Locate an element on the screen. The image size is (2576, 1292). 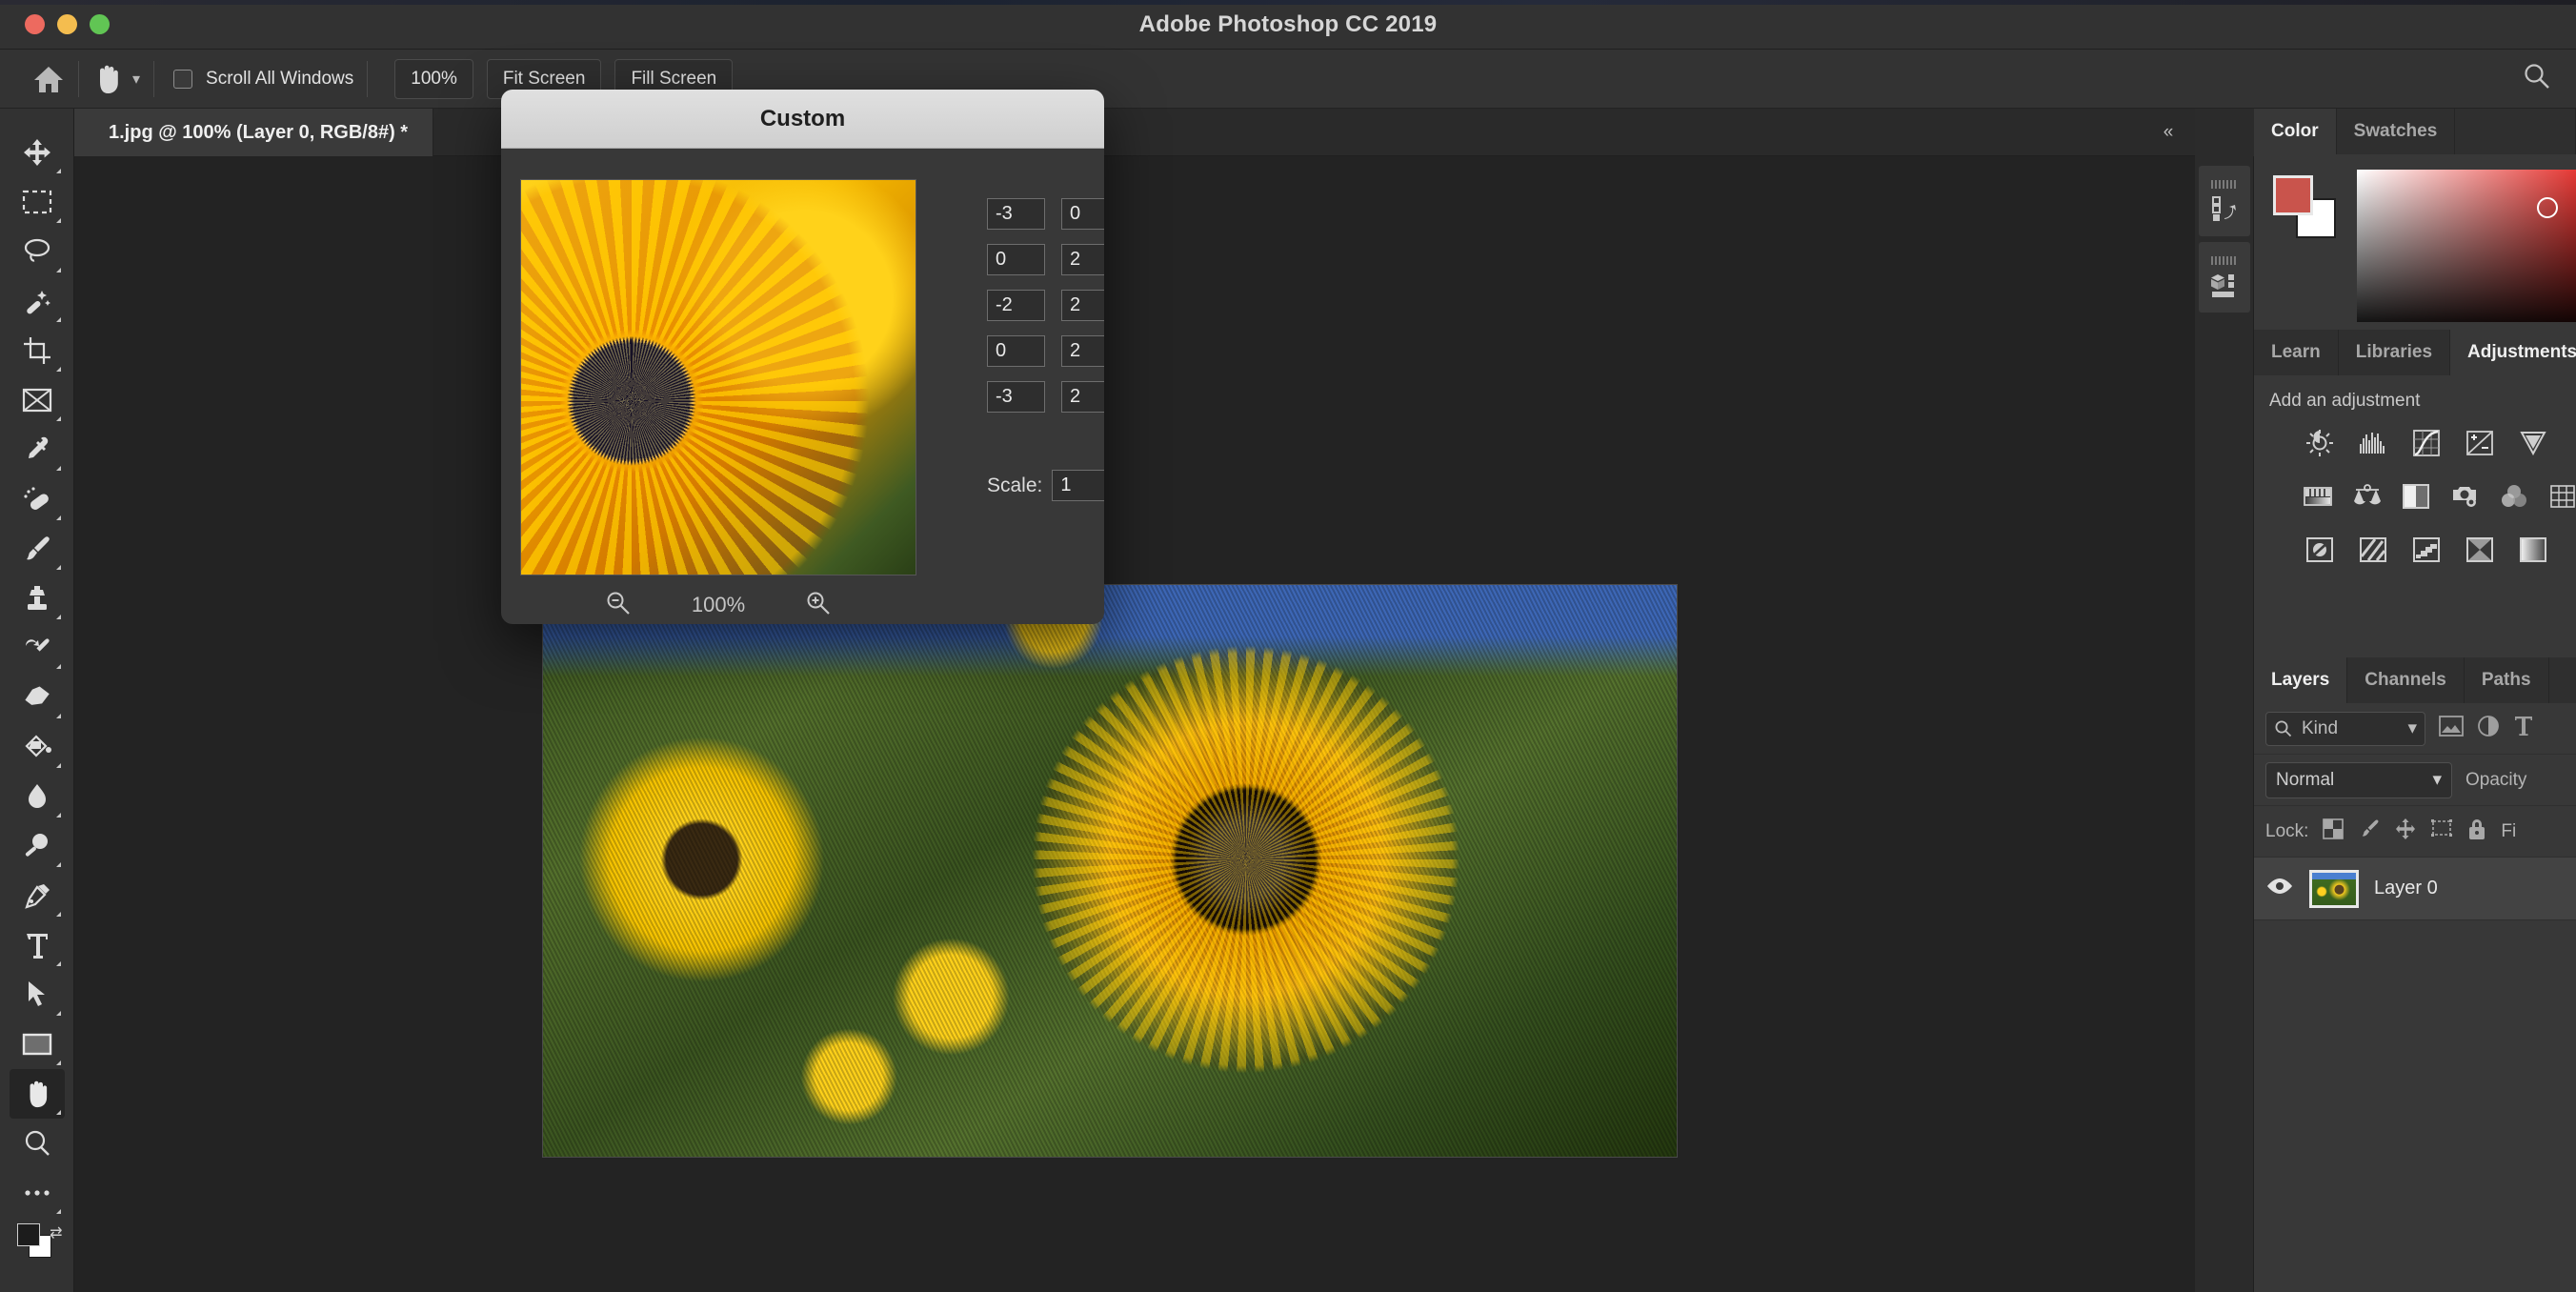
shape-tool is located at coordinates (38, 1044).